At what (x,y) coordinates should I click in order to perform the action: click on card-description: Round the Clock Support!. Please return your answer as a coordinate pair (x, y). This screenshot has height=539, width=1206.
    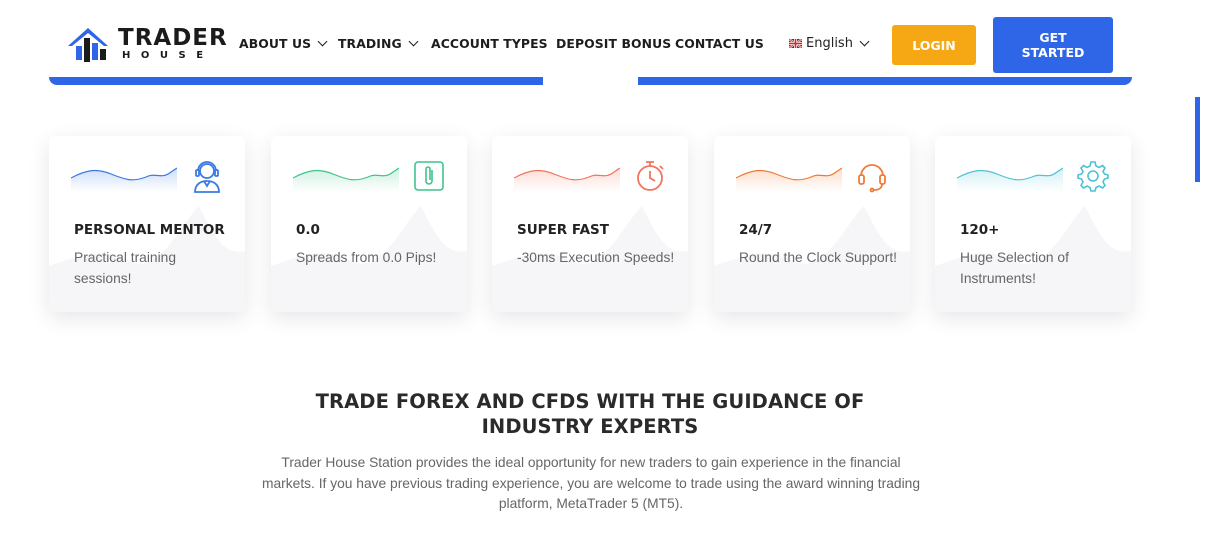
    Looking at the image, I should click on (818, 257).